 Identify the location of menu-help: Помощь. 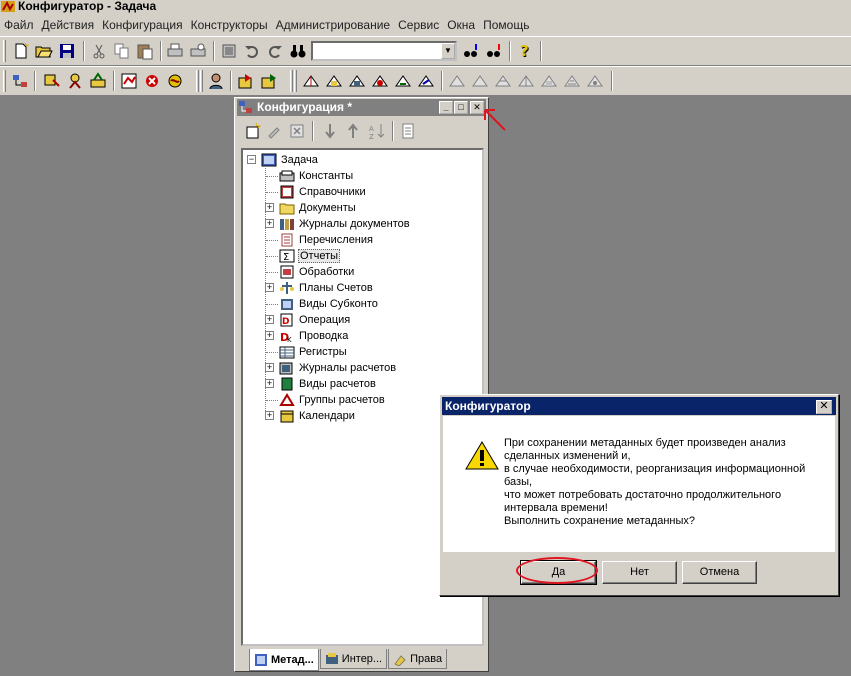
(506, 25).